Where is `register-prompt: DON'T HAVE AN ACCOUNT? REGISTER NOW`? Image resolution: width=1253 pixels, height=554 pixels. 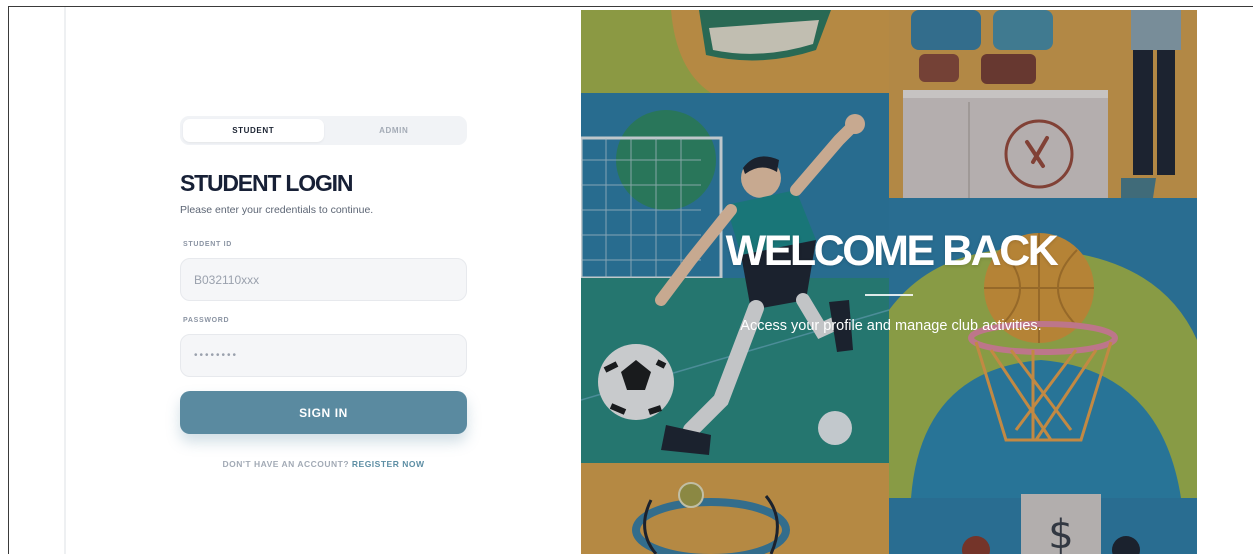
register-prompt: DON'T HAVE AN ACCOUNT? REGISTER NOW is located at coordinates (323, 464).